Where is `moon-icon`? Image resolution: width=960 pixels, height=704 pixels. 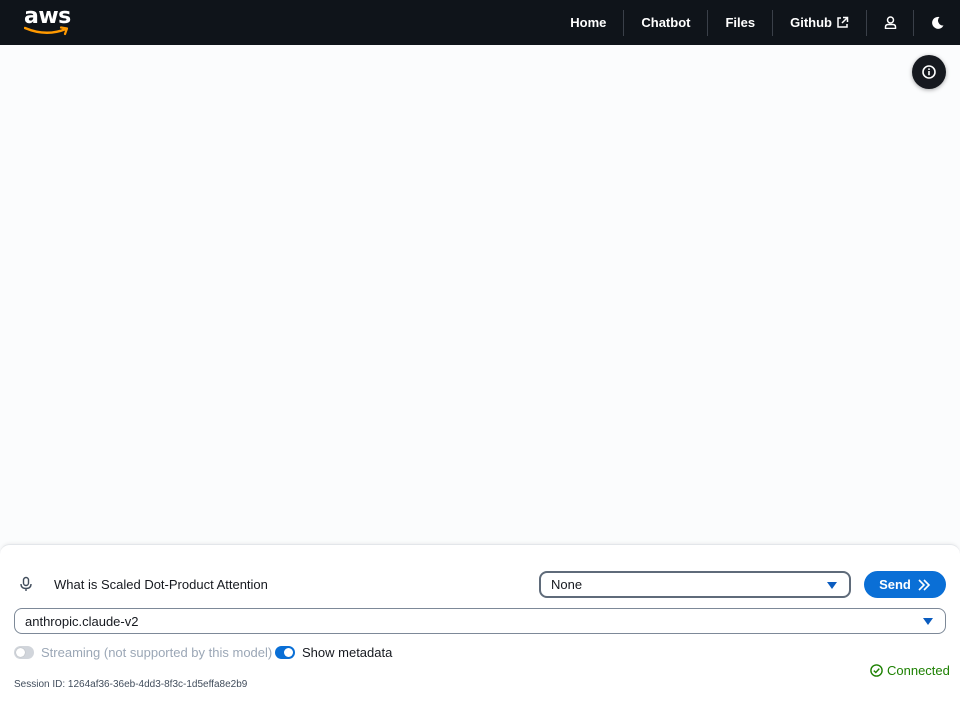 moon-icon is located at coordinates (937, 22).